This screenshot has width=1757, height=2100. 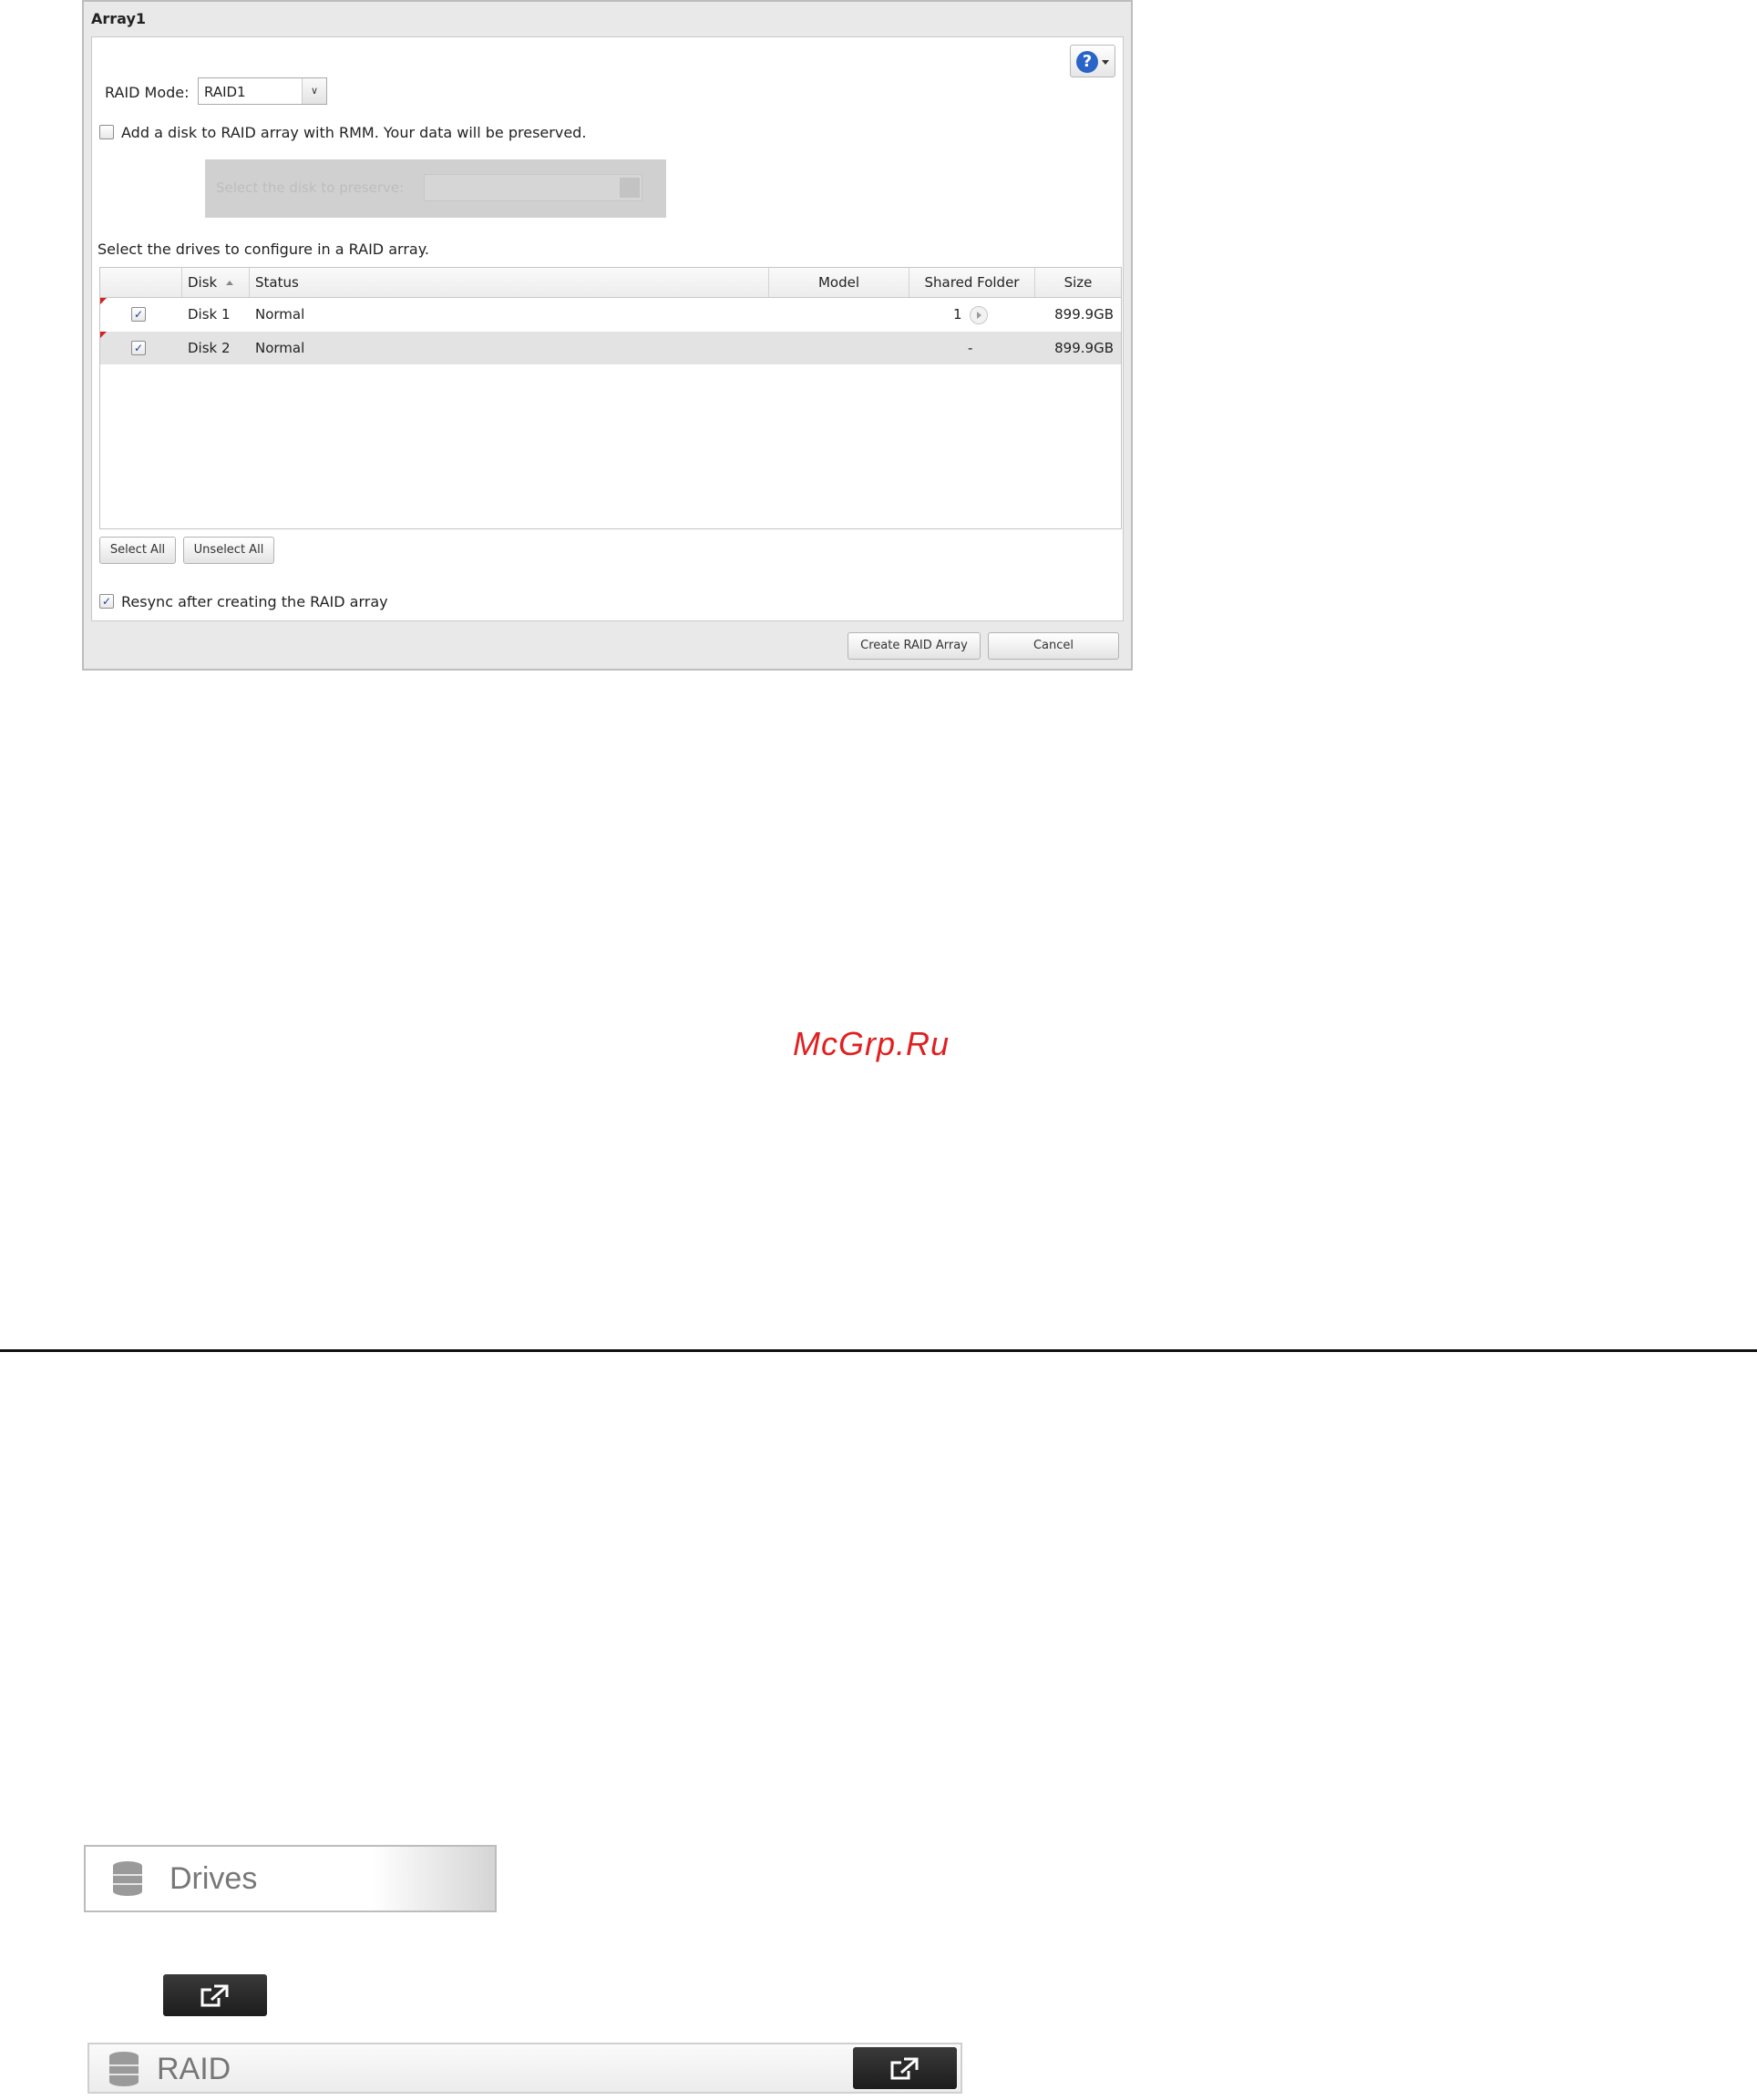 I want to click on shared-folder-count: -, so click(x=970, y=348).